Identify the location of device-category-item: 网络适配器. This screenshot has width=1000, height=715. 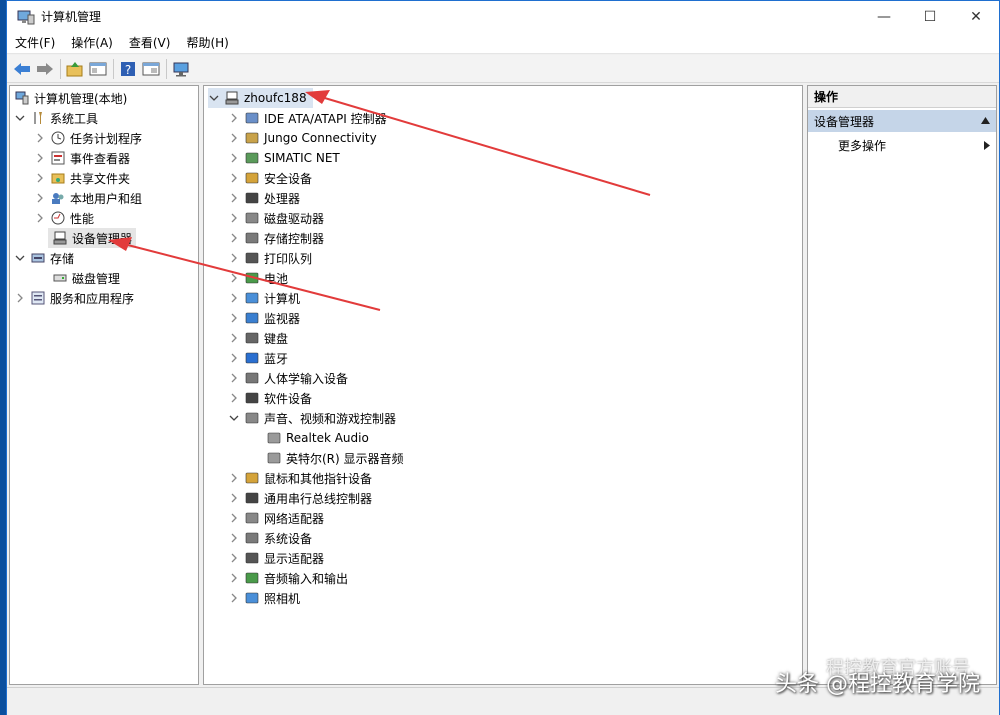
(276, 518).